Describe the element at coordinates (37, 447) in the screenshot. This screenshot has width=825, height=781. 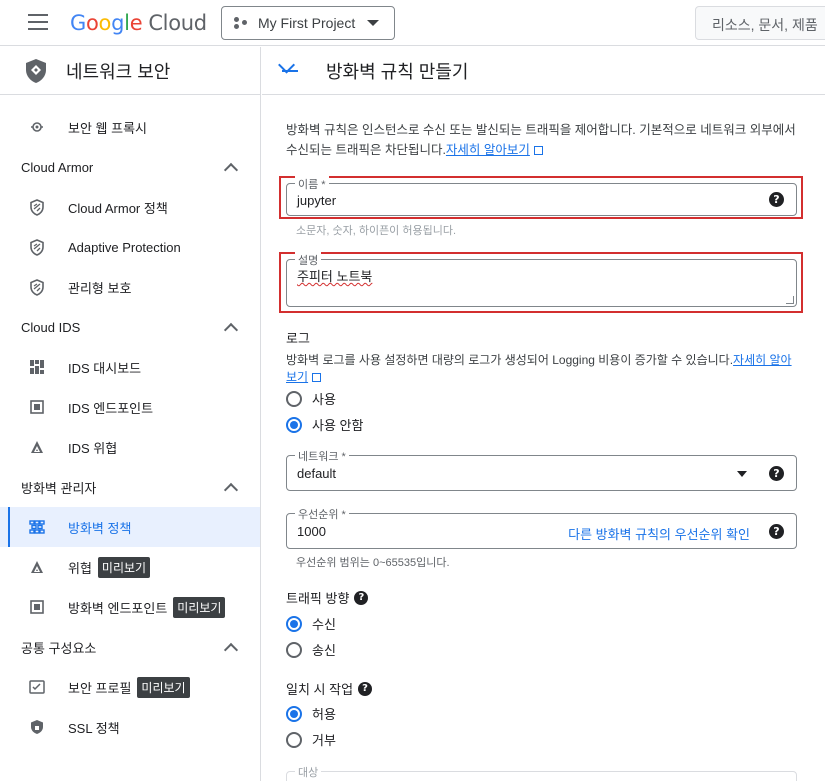
I see `threat-icon` at that location.